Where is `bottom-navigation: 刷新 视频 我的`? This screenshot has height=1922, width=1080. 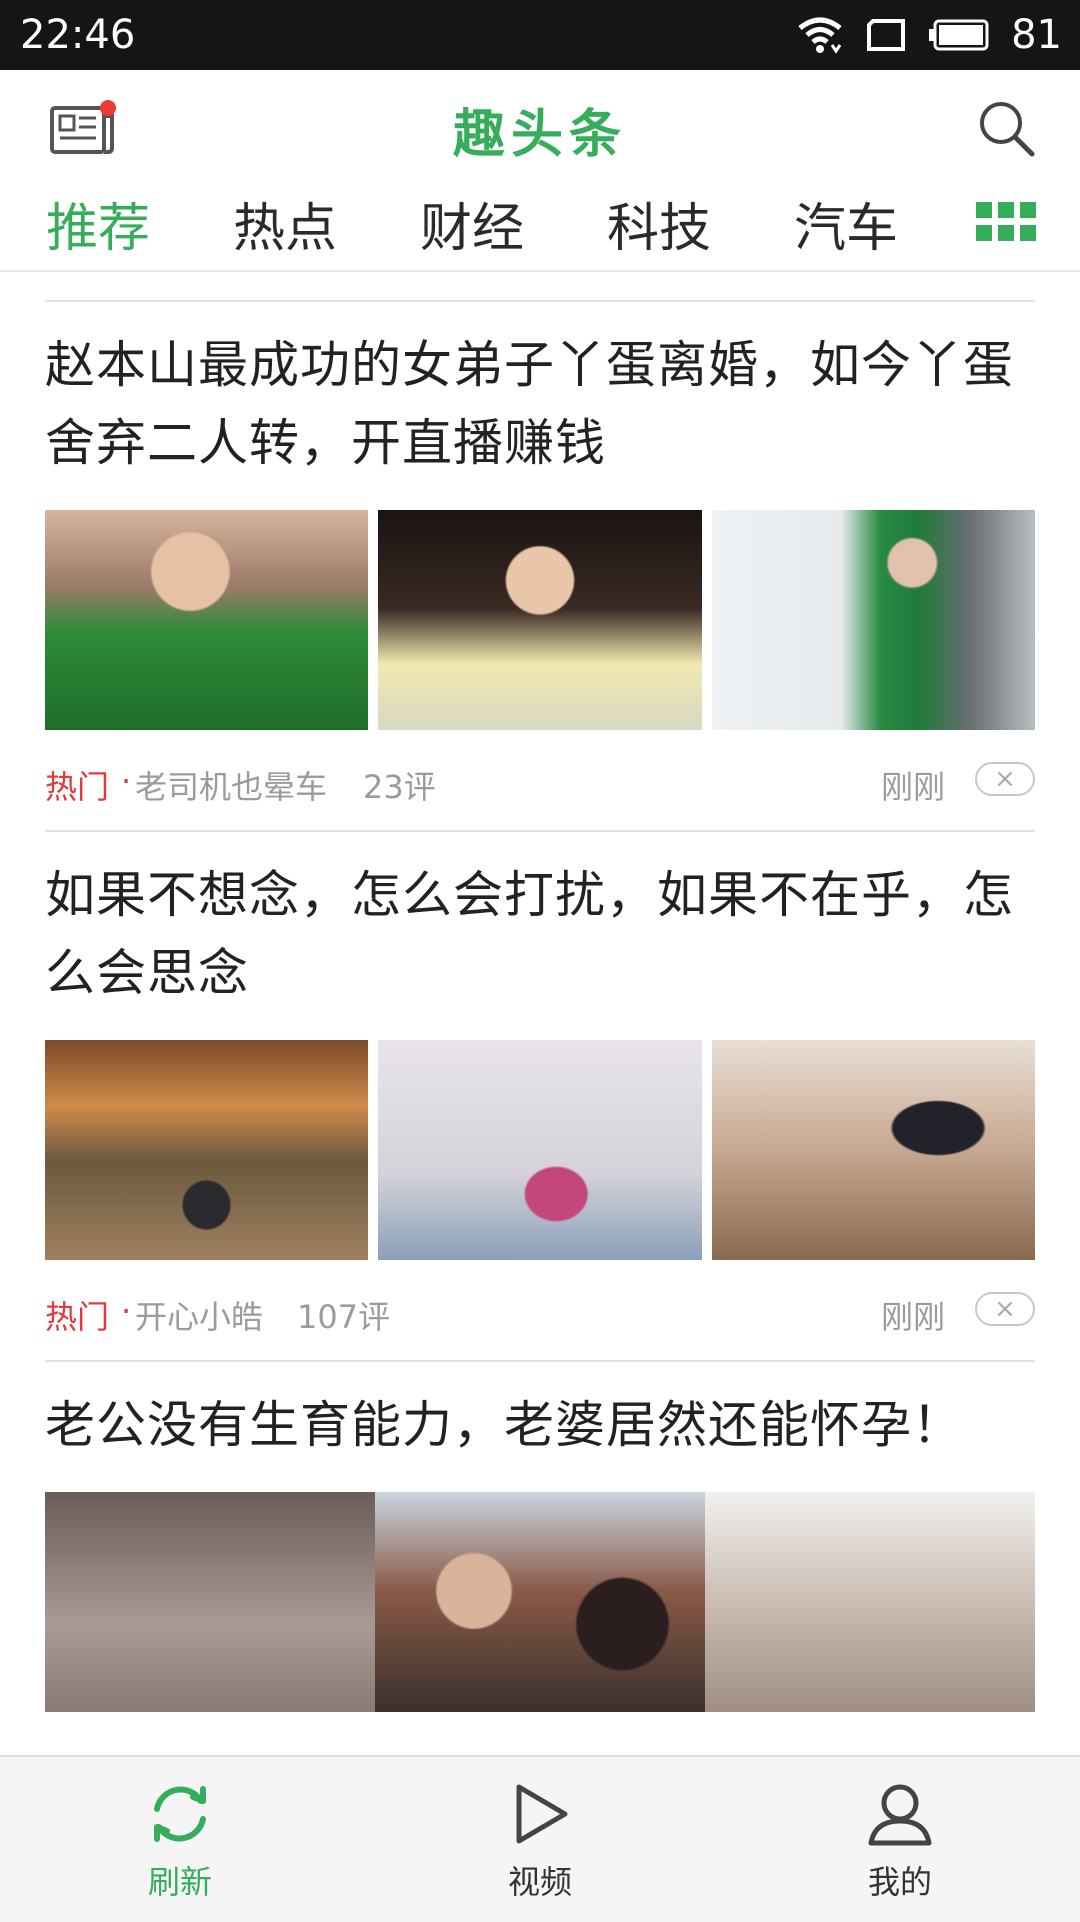
bottom-navigation: 刷新 视频 我的 is located at coordinates (540, 1838).